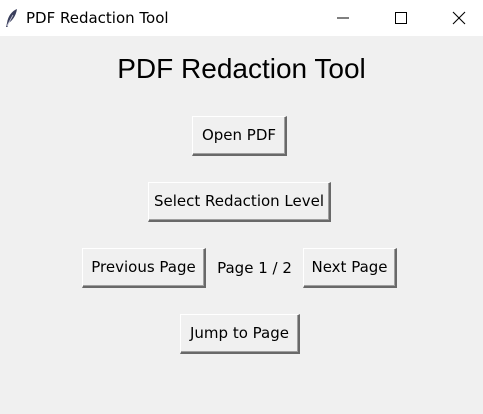 This screenshot has height=414, width=483. I want to click on select-redaction-level-button: Select Redaction Level, so click(239, 202).